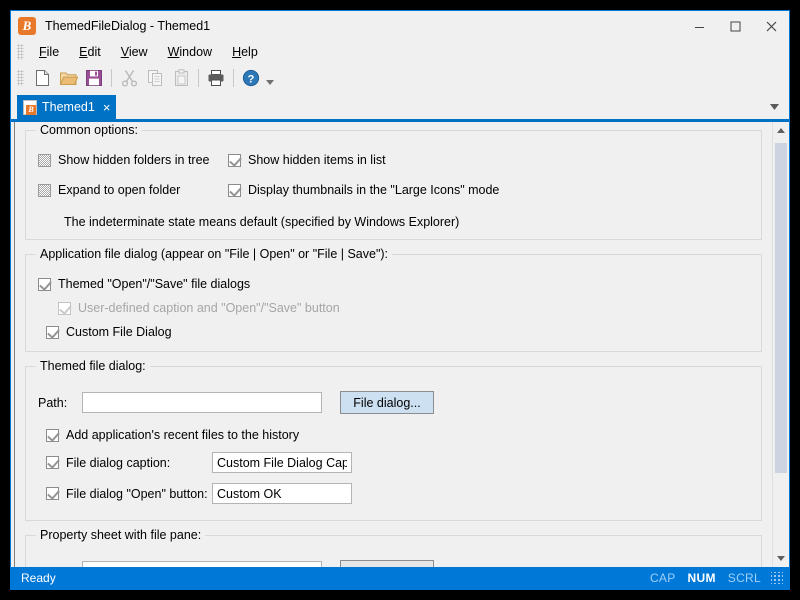  I want to click on menu-item-help: Help, so click(245, 52).